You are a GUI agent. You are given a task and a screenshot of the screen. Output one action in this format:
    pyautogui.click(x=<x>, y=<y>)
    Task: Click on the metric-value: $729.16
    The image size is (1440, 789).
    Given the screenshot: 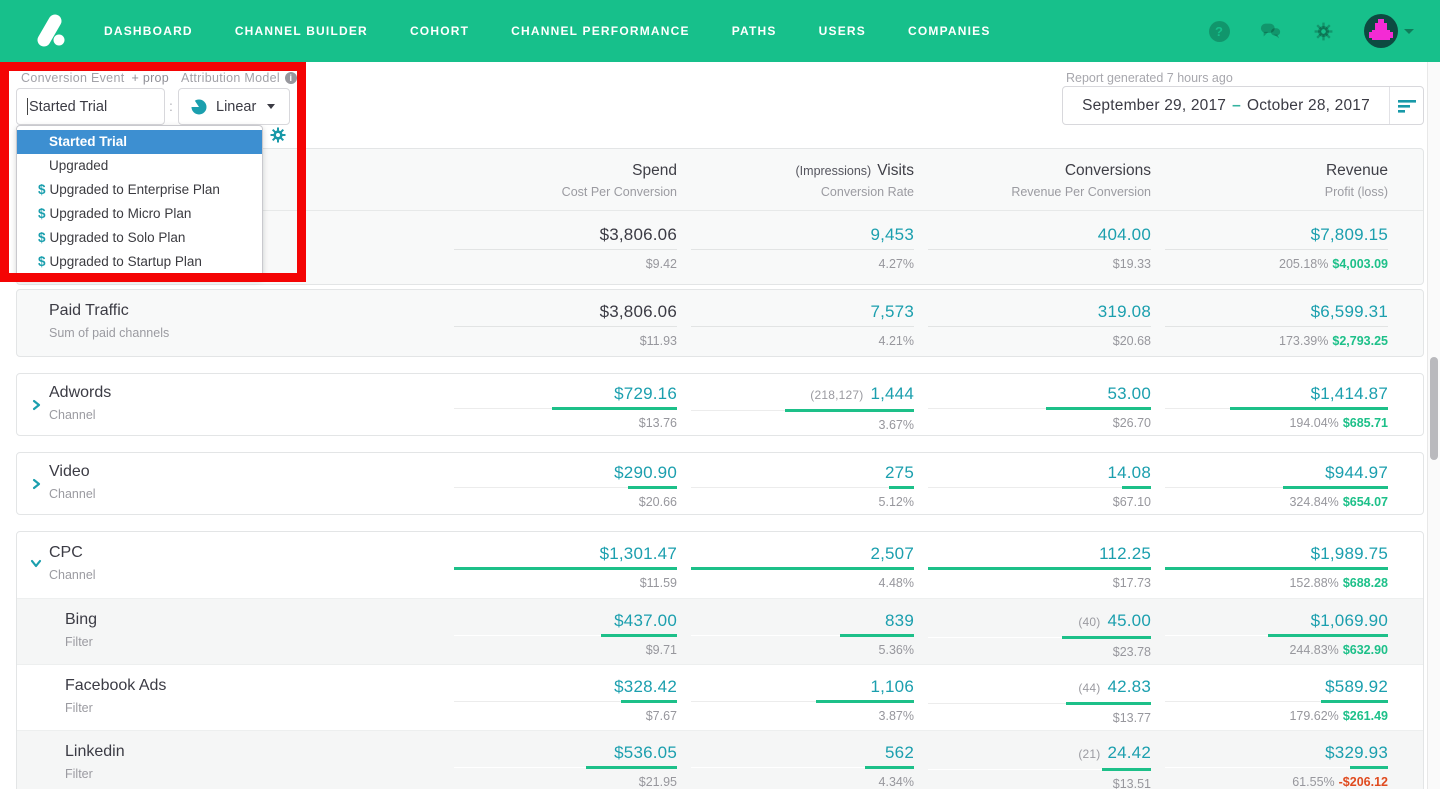 What is the action you would take?
    pyautogui.click(x=645, y=393)
    